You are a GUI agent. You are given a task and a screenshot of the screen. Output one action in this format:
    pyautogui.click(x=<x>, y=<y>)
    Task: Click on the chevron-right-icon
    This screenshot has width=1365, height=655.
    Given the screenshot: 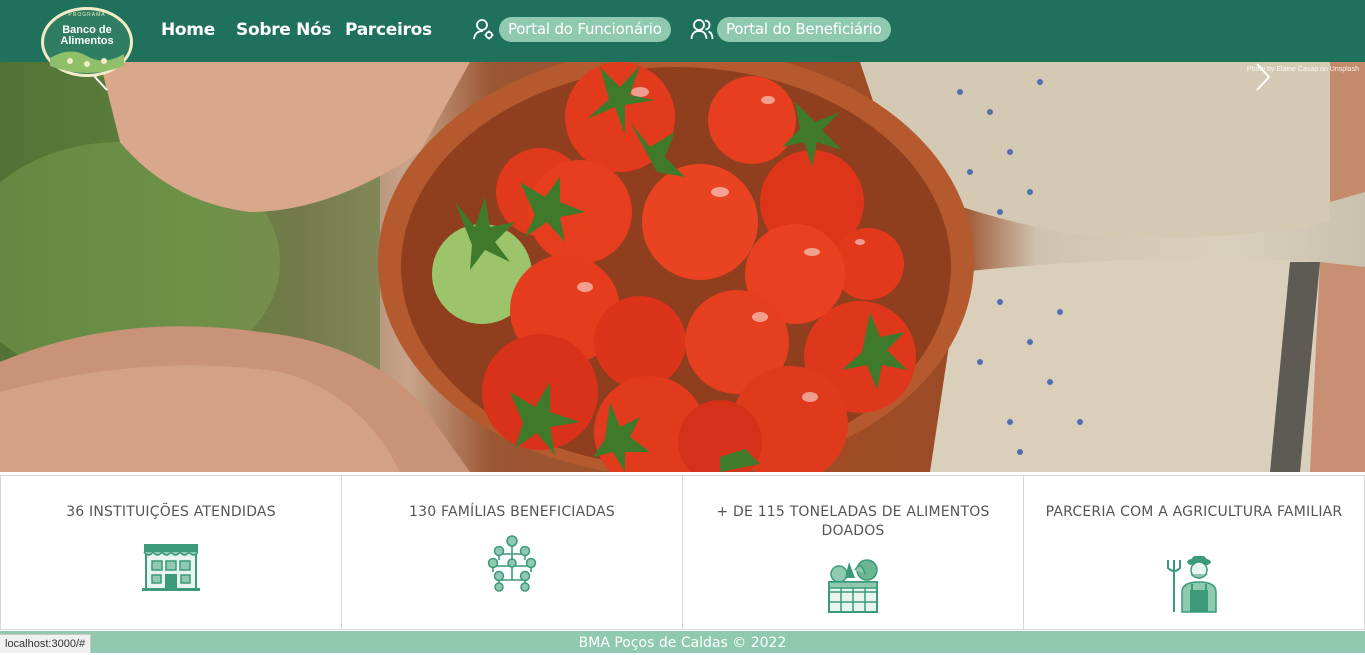 What is the action you would take?
    pyautogui.click(x=1263, y=77)
    